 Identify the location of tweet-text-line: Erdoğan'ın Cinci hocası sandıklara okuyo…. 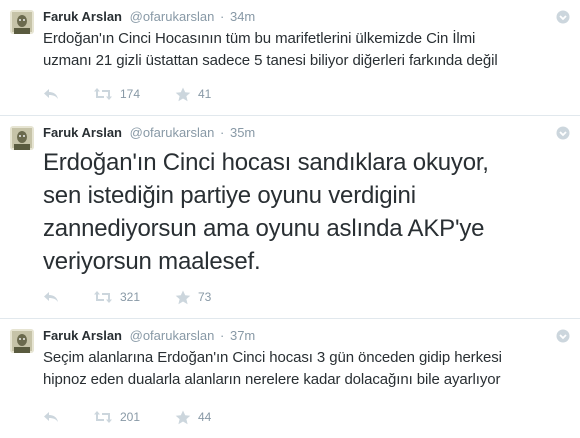
(266, 162).